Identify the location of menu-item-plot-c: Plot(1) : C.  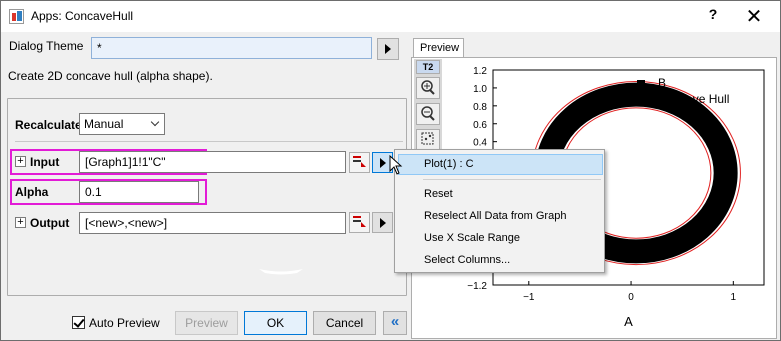
(449, 164).